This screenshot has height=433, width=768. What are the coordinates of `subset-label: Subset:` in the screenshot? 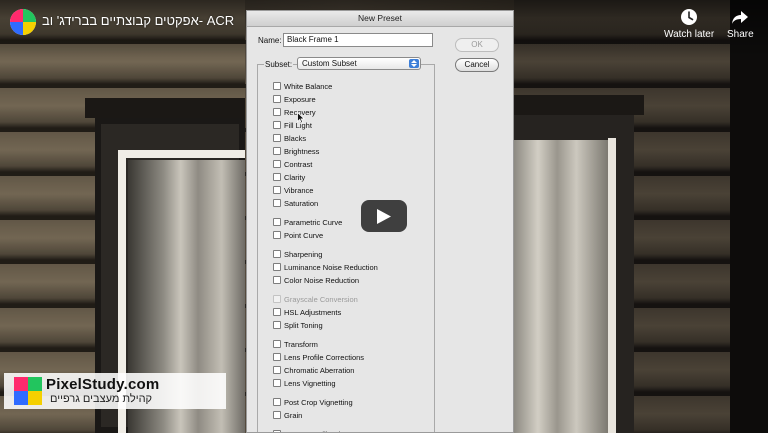 It's located at (279, 64).